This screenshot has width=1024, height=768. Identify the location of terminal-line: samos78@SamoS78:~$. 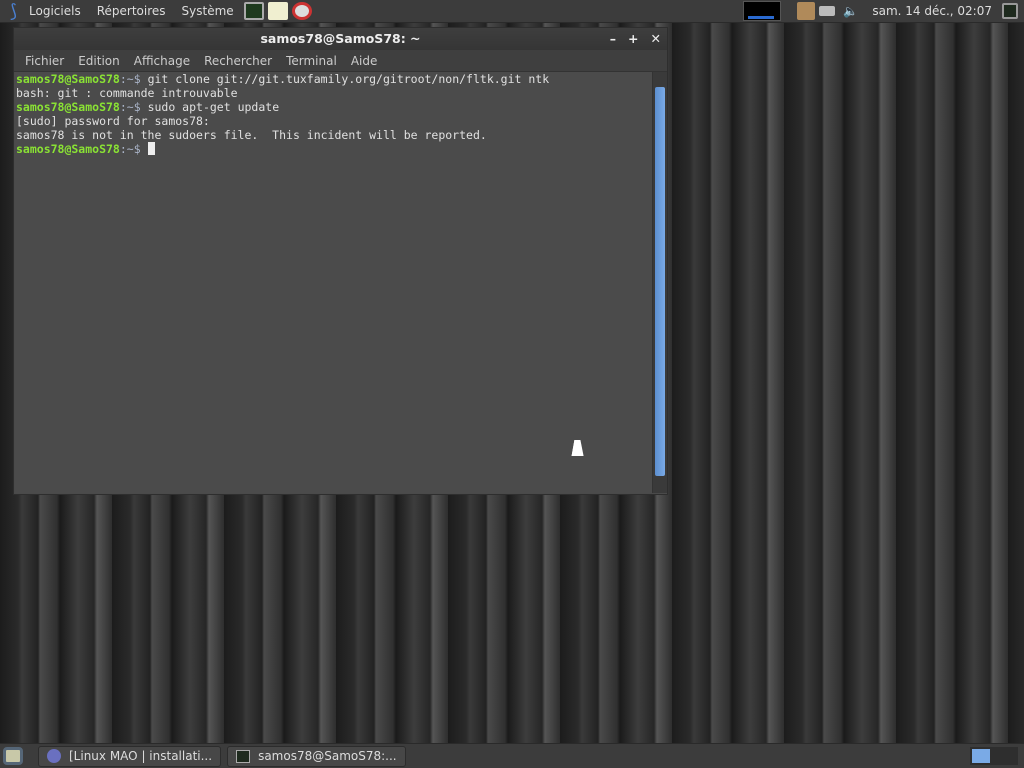
(333, 149).